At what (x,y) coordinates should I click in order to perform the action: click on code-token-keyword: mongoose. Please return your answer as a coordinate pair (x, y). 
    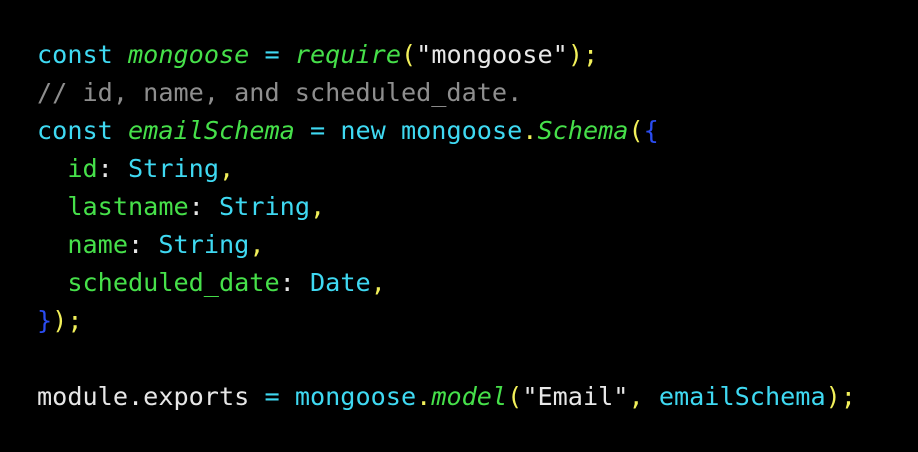
    Looking at the image, I should click on (355, 396).